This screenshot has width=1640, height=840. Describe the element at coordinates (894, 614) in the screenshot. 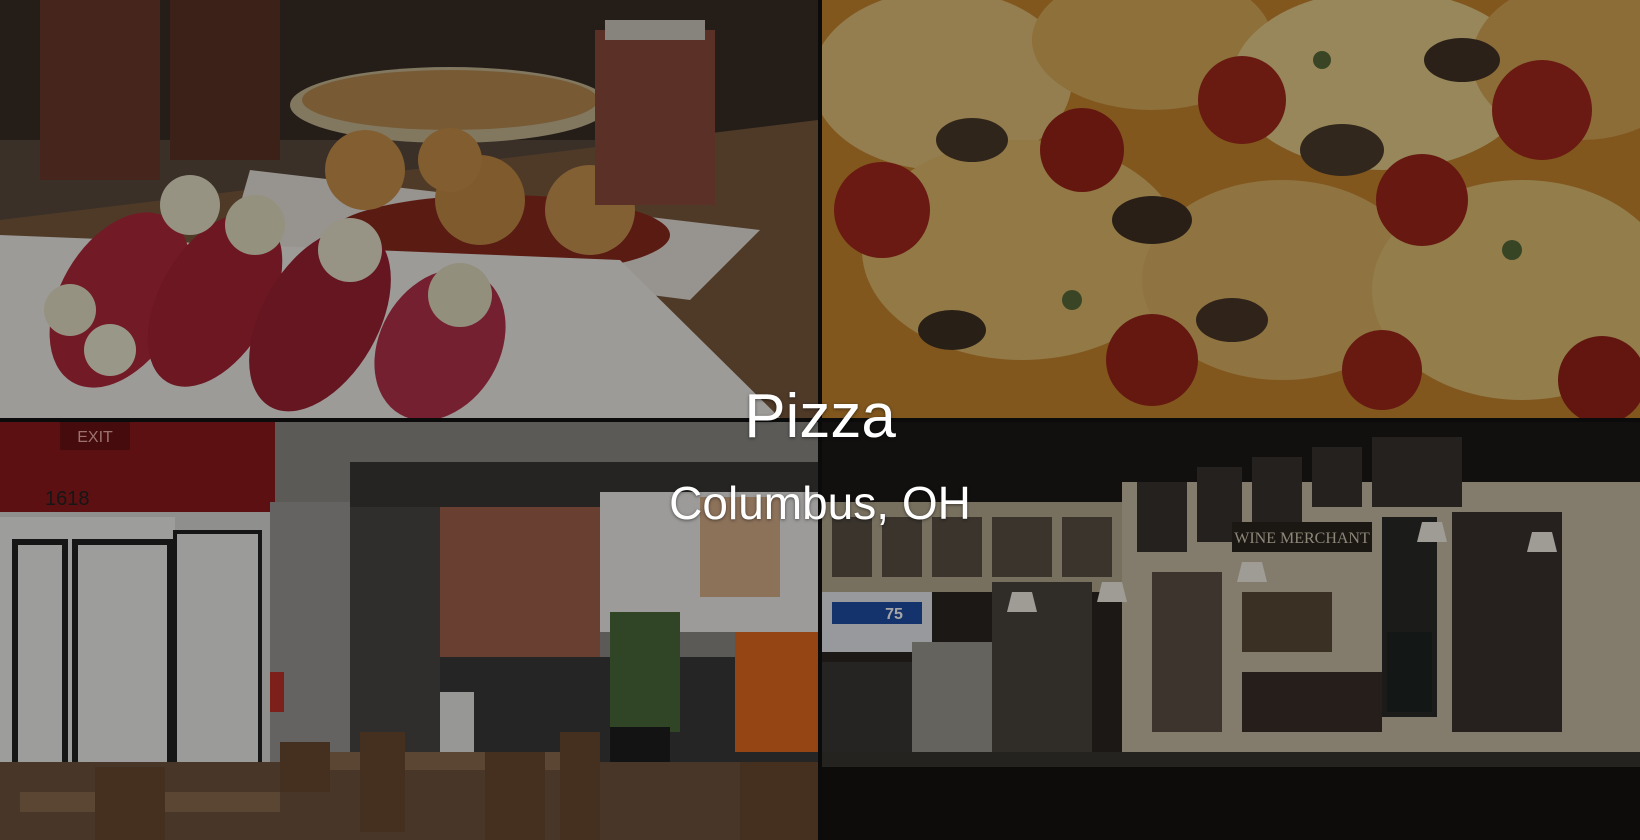

I see `tv-score: 75` at that location.